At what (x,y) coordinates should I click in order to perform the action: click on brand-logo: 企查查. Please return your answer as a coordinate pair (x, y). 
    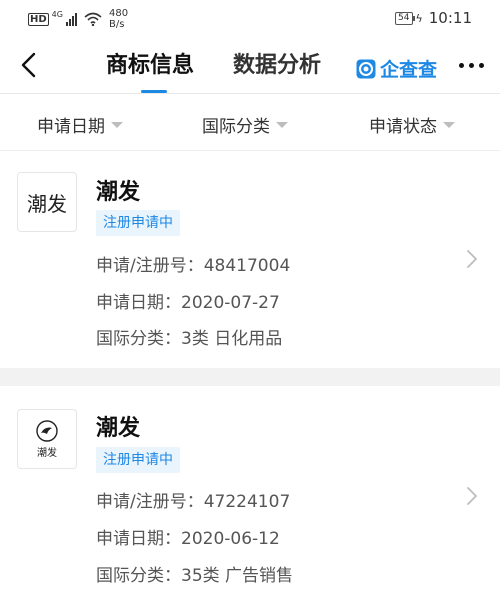
    Looking at the image, I should click on (396, 68).